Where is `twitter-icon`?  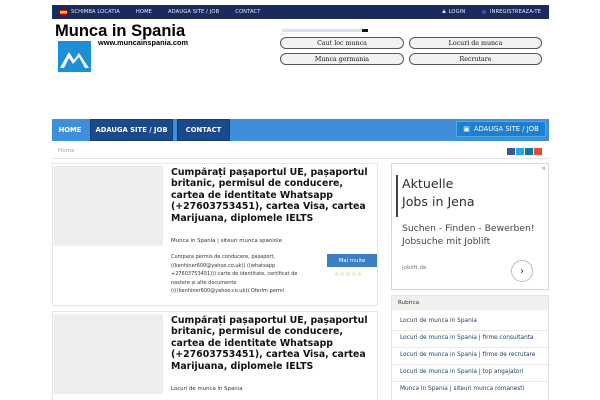 twitter-icon is located at coordinates (520, 151).